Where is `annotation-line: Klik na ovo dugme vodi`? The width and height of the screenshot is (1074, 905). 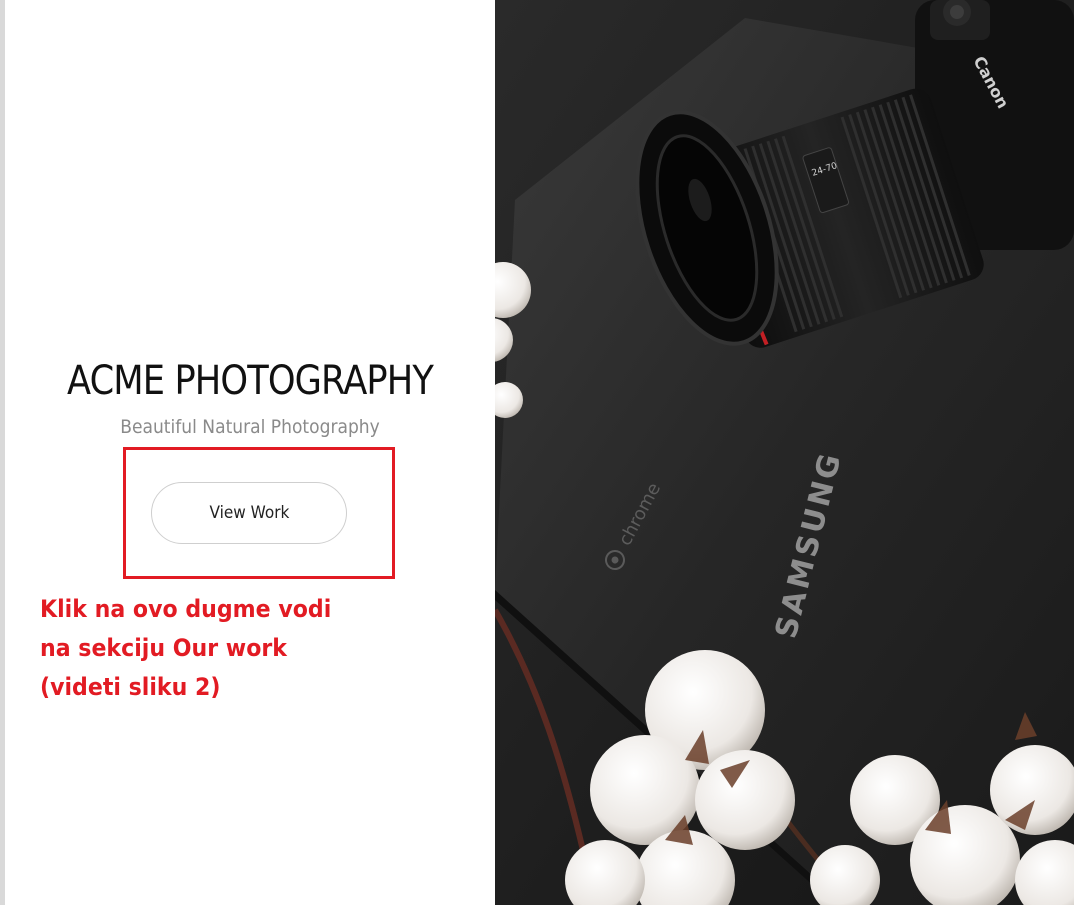 annotation-line: Klik na ovo dugme vodi is located at coordinates (186, 609).